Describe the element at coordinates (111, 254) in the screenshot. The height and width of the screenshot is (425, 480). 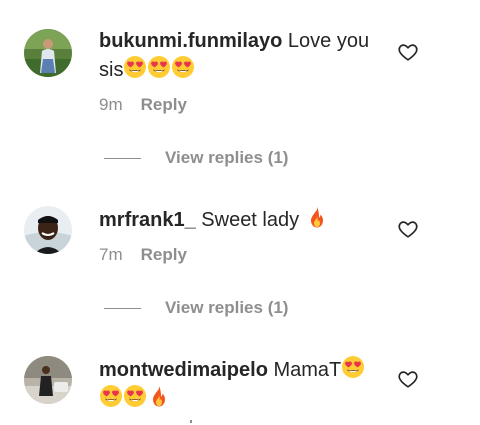
I see `timestamp: 7m` at that location.